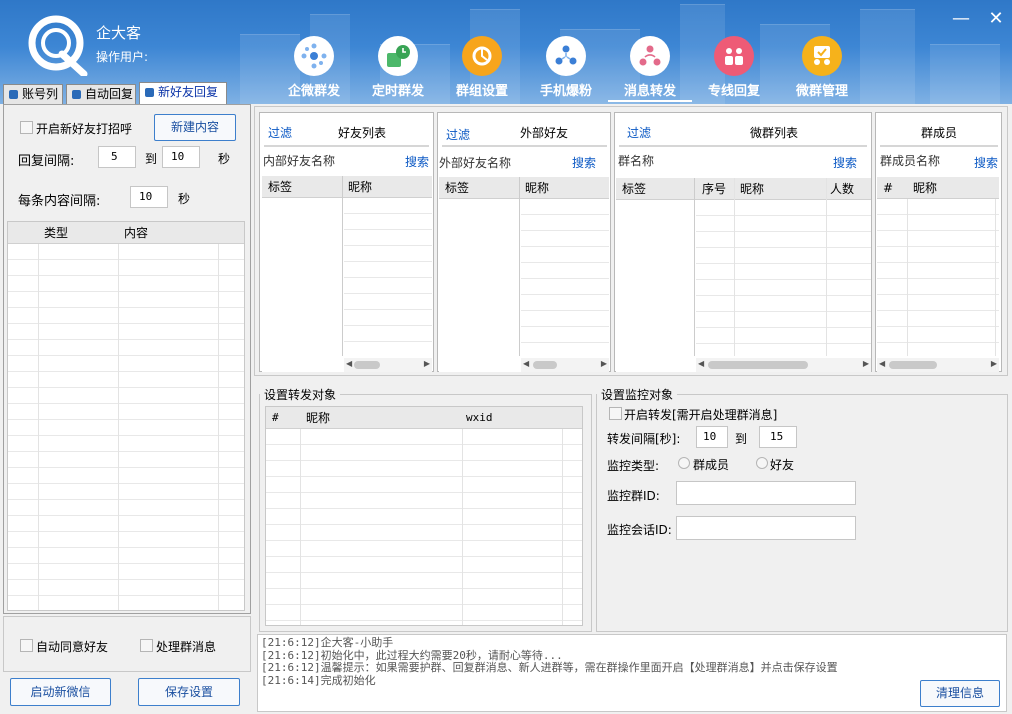 Image resolution: width=1012 pixels, height=714 pixels. I want to click on enable-forward-checkbox, so click(615, 413).